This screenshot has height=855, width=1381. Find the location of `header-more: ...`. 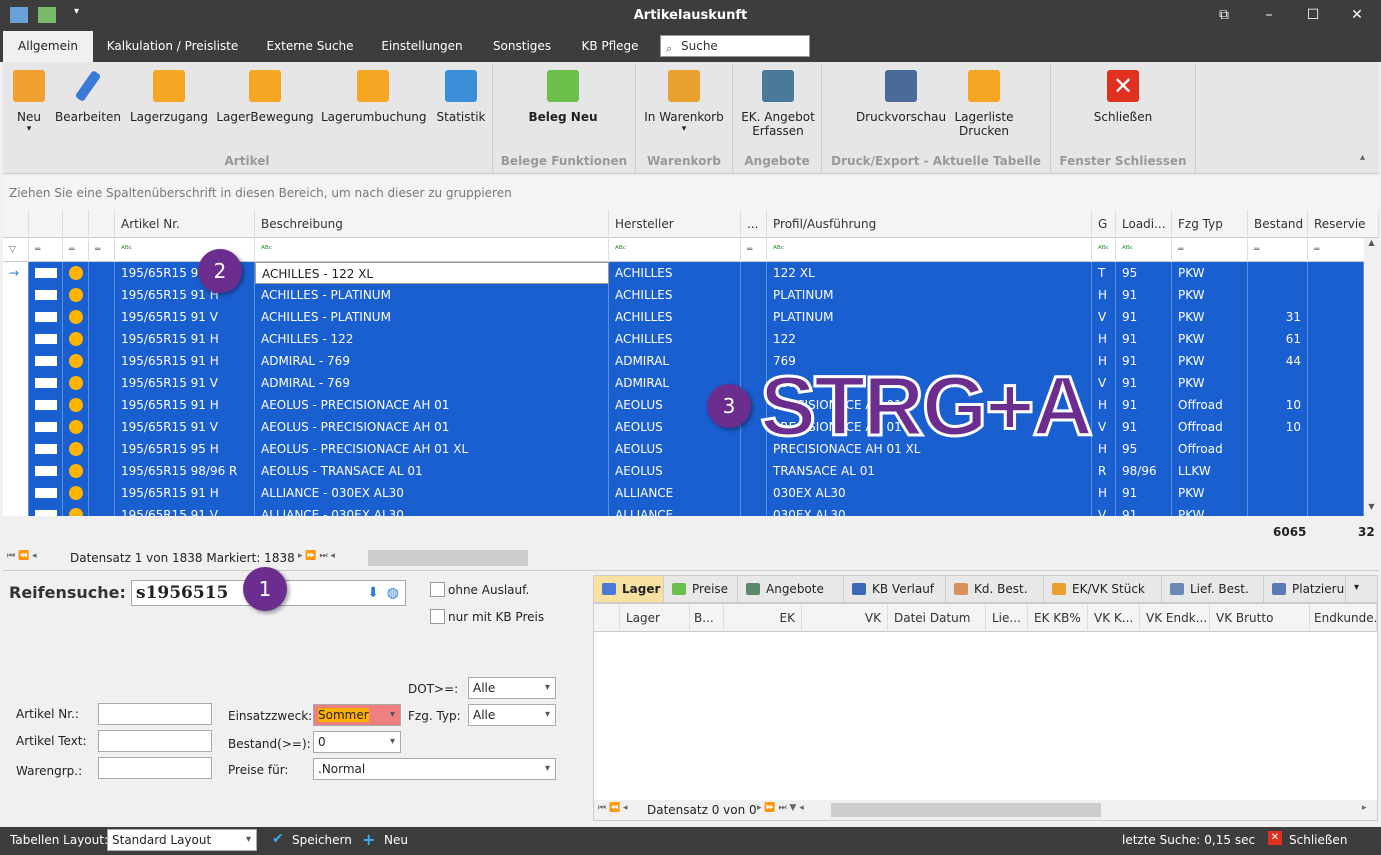

header-more: ... is located at coordinates (754, 224).